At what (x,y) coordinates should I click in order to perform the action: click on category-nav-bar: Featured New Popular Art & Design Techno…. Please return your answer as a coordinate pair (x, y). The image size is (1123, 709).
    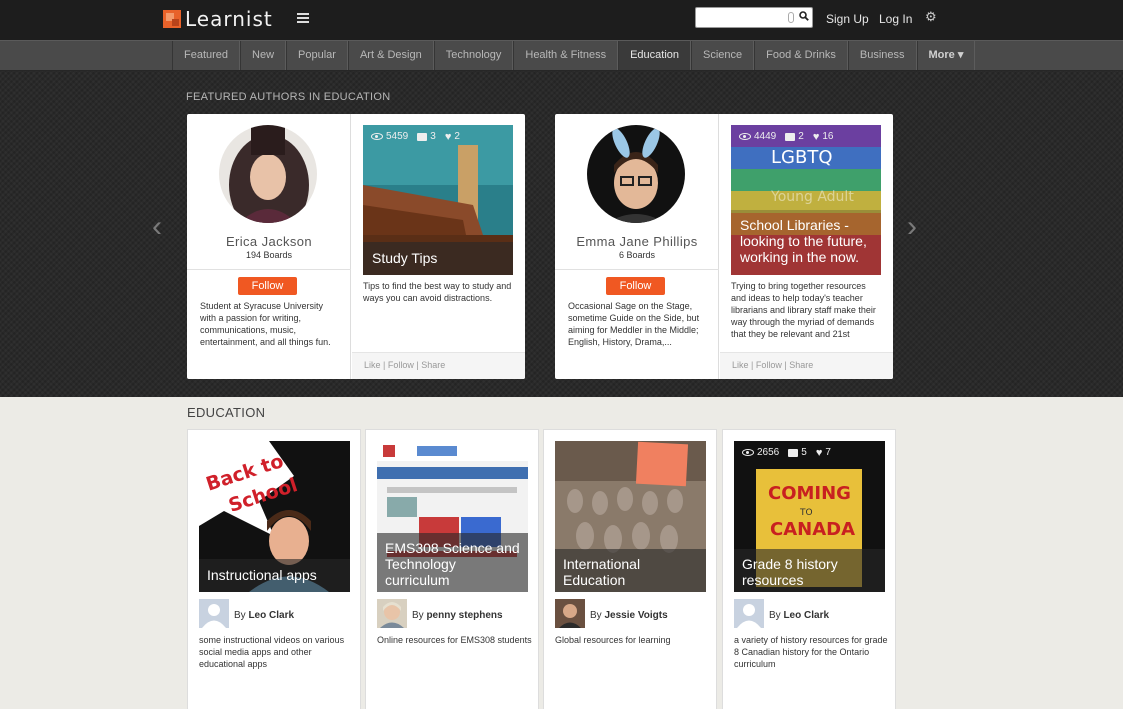
    Looking at the image, I should click on (561, 55).